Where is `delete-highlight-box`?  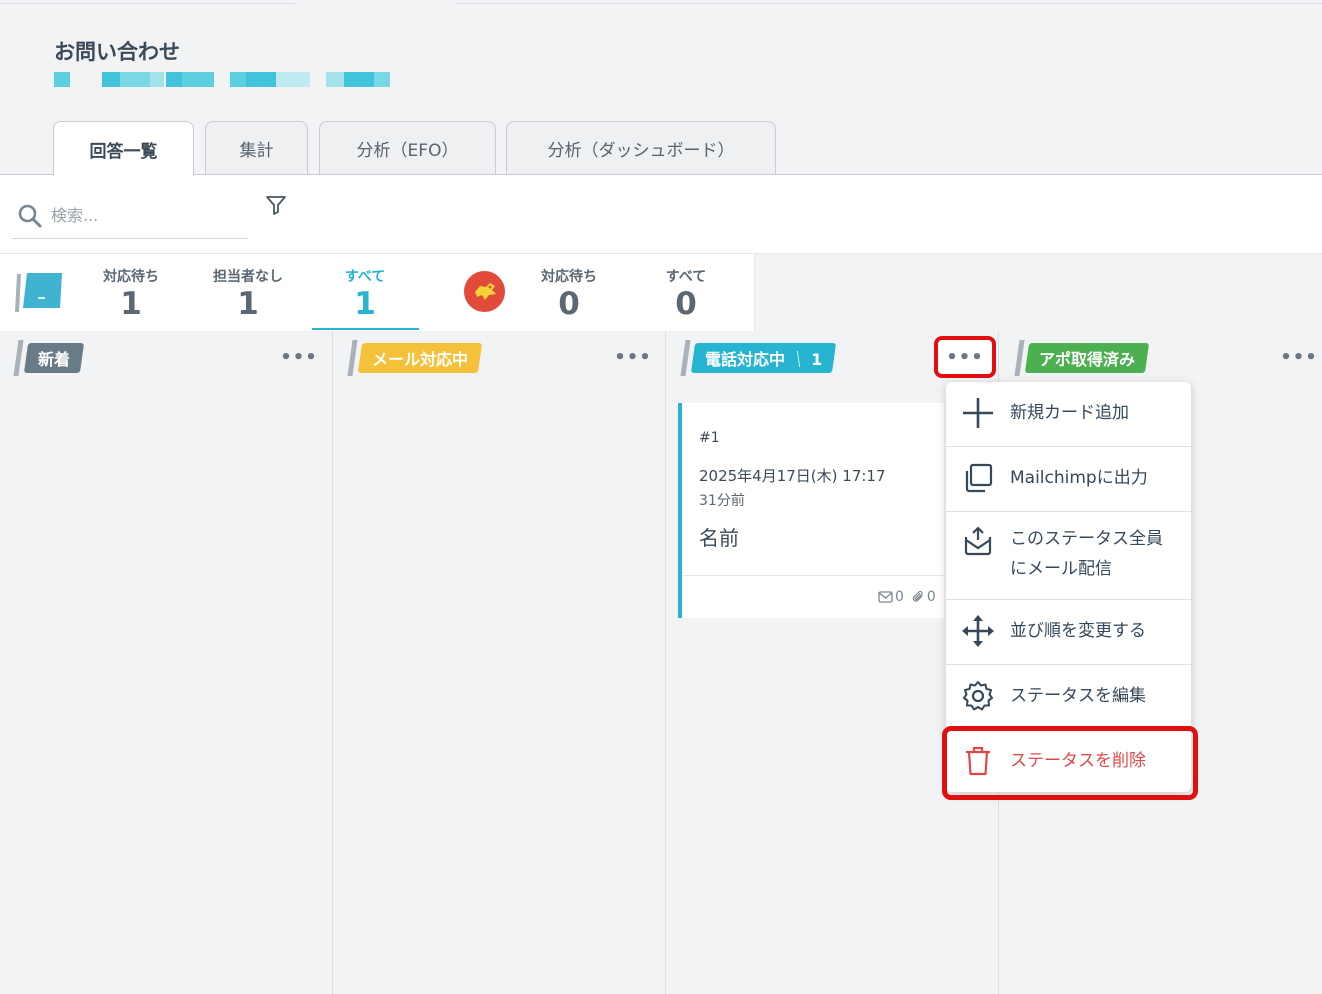 delete-highlight-box is located at coordinates (1070, 763).